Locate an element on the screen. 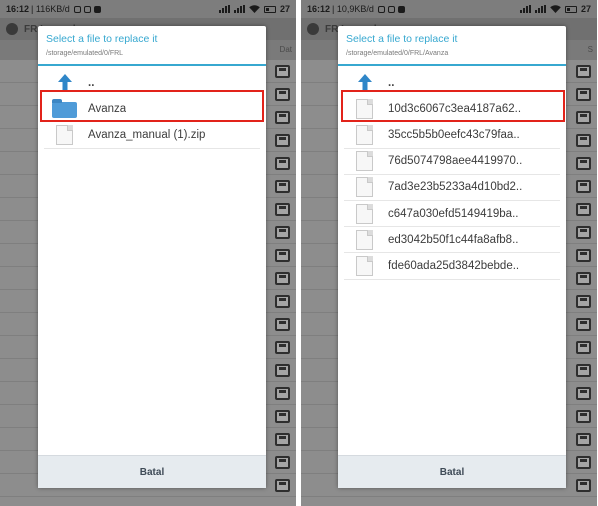  app-subpath: Dat is located at coordinates (285, 49).